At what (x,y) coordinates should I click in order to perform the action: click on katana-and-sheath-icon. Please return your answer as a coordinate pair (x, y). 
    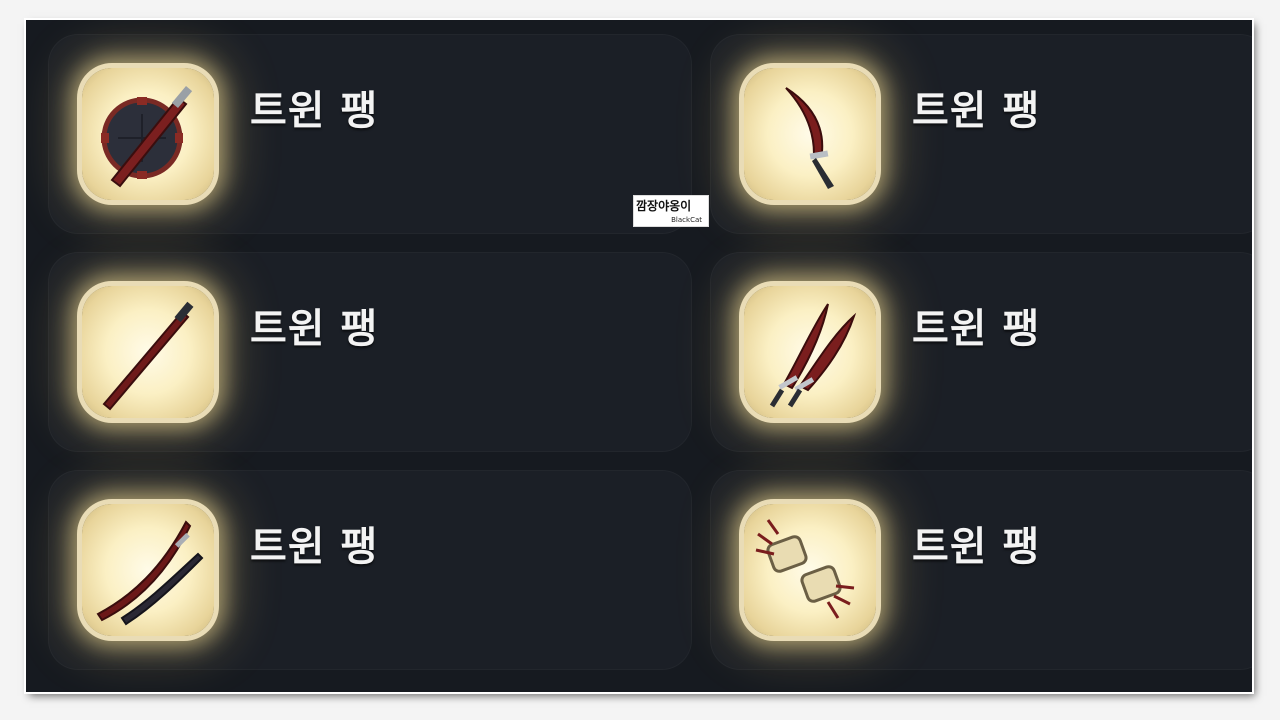
    Looking at the image, I should click on (150, 573).